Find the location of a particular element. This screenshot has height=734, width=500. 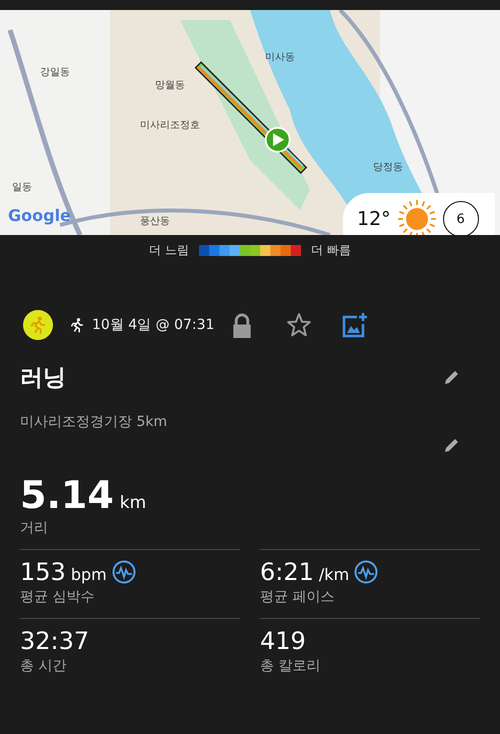

stat-value: 153 is located at coordinates (43, 572).